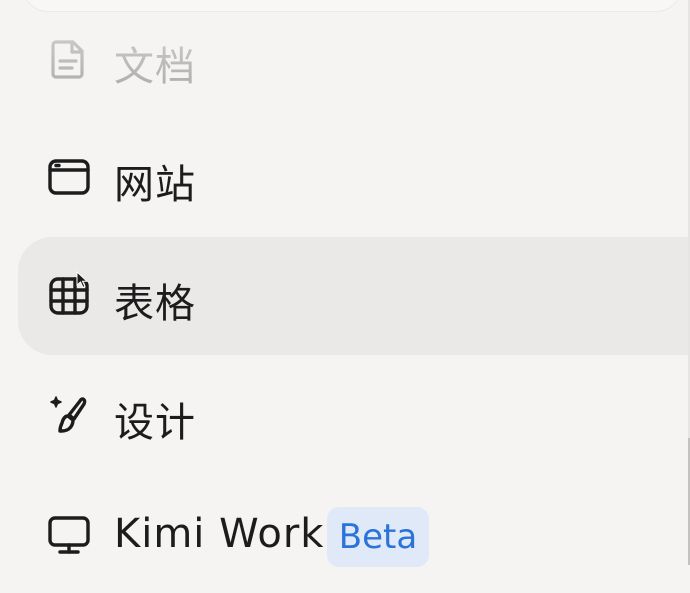 Image resolution: width=690 pixels, height=593 pixels. Describe the element at coordinates (155, 304) in the screenshot. I see `menu-item-label: 表格` at that location.